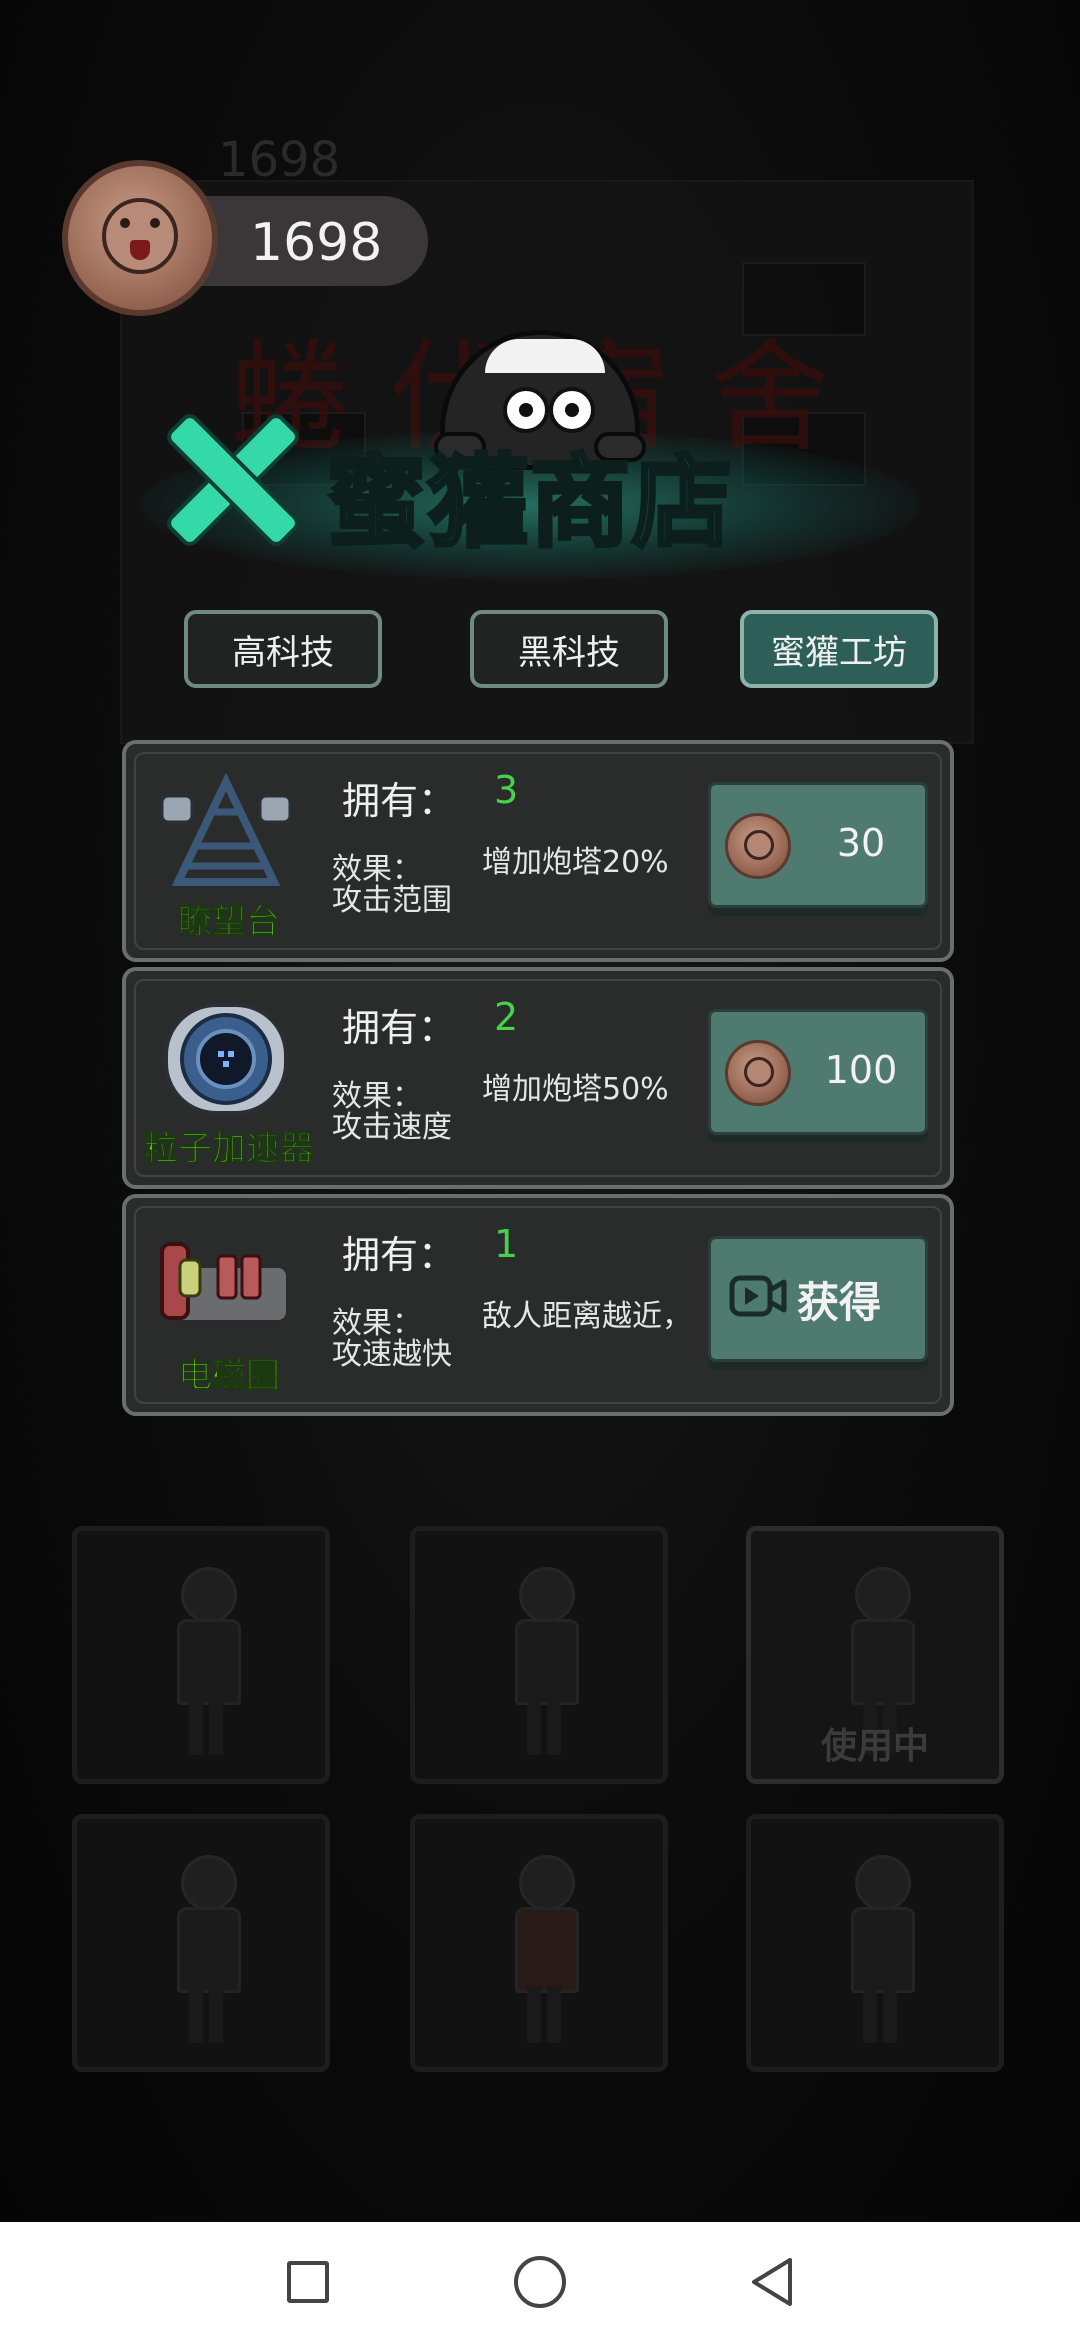 The image size is (1080, 2340). I want to click on electromagnetic-coil-icon, so click(225, 1283).